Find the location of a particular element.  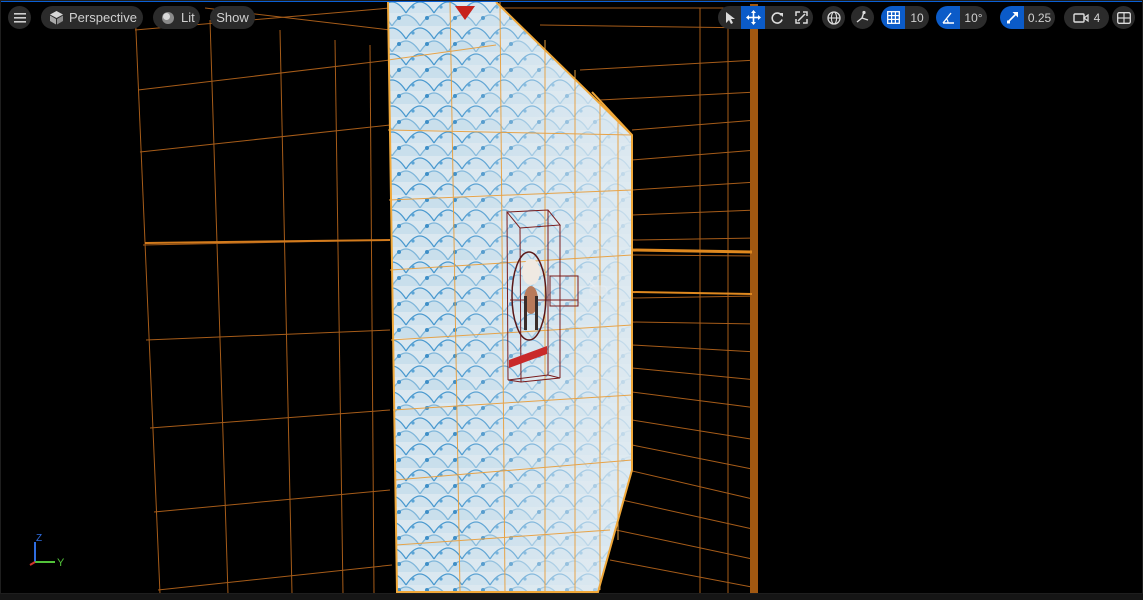

select-tool-button is located at coordinates (729, 17).